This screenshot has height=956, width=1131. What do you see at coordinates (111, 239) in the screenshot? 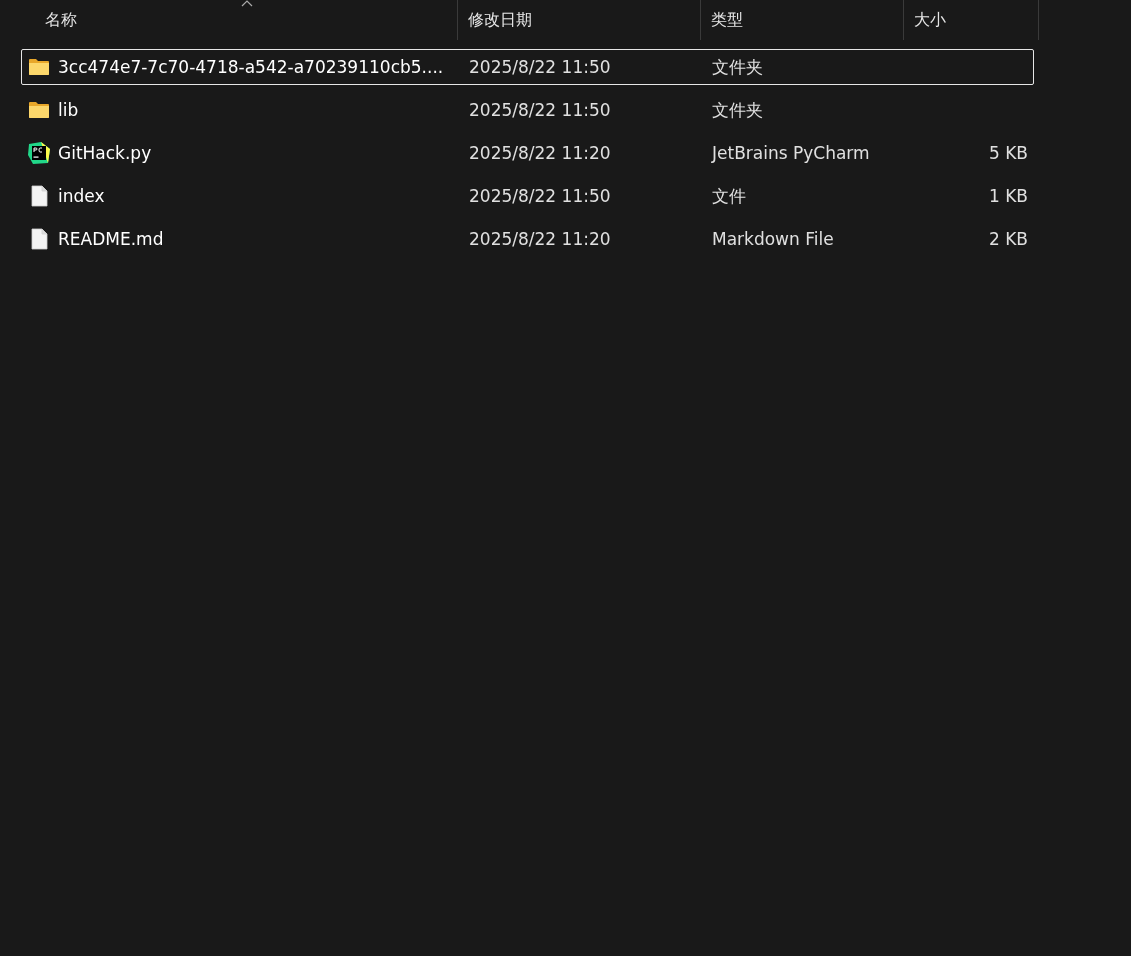
I see `file-name: README.md` at bounding box center [111, 239].